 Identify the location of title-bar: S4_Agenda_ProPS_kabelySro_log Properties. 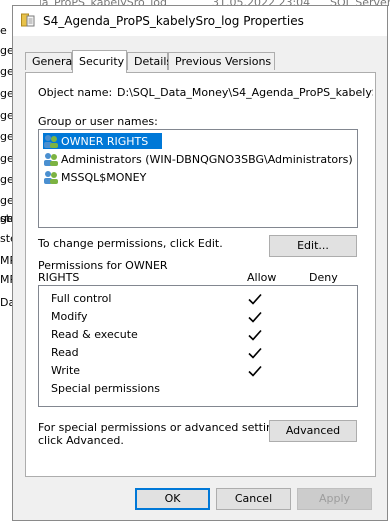
(200, 21).